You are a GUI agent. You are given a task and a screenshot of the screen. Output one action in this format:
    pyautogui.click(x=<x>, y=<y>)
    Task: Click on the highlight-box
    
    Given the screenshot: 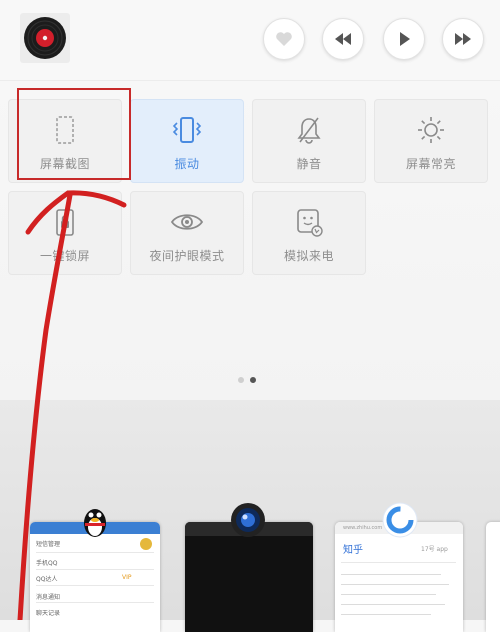 What is the action you would take?
    pyautogui.click(x=74, y=134)
    